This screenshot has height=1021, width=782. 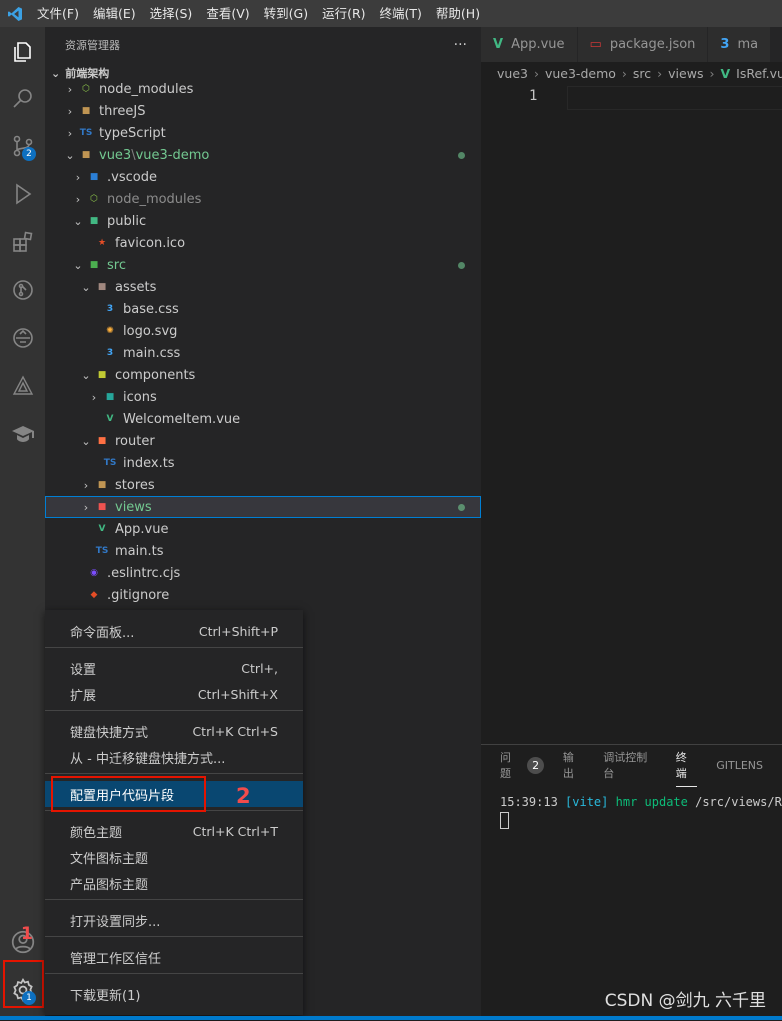 I want to click on tree-item: ⌄ ■ assets, so click(x=263, y=287).